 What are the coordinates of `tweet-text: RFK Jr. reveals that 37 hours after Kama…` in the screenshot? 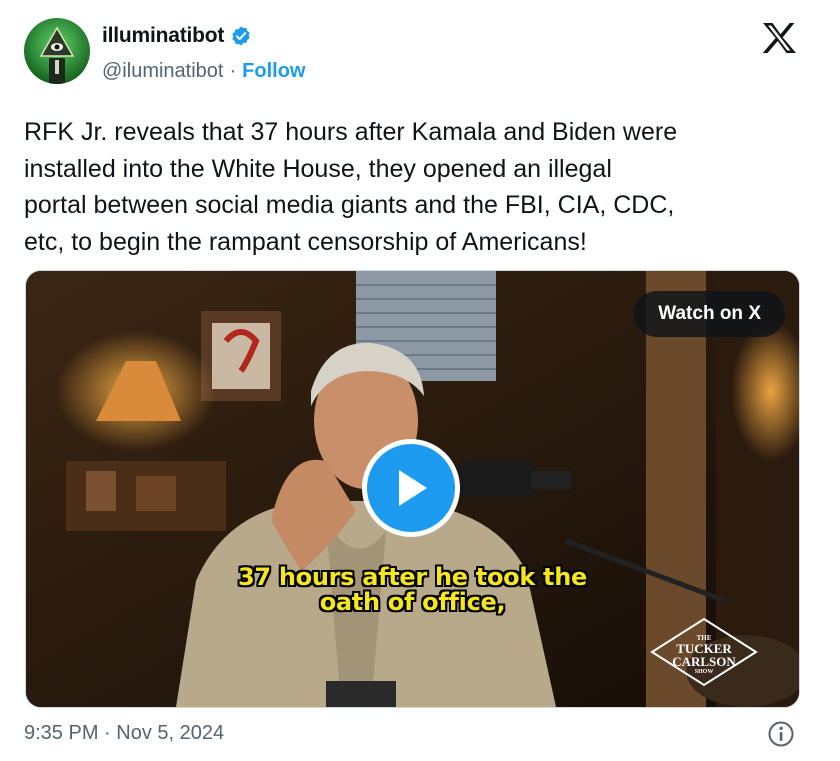 It's located at (351, 187).